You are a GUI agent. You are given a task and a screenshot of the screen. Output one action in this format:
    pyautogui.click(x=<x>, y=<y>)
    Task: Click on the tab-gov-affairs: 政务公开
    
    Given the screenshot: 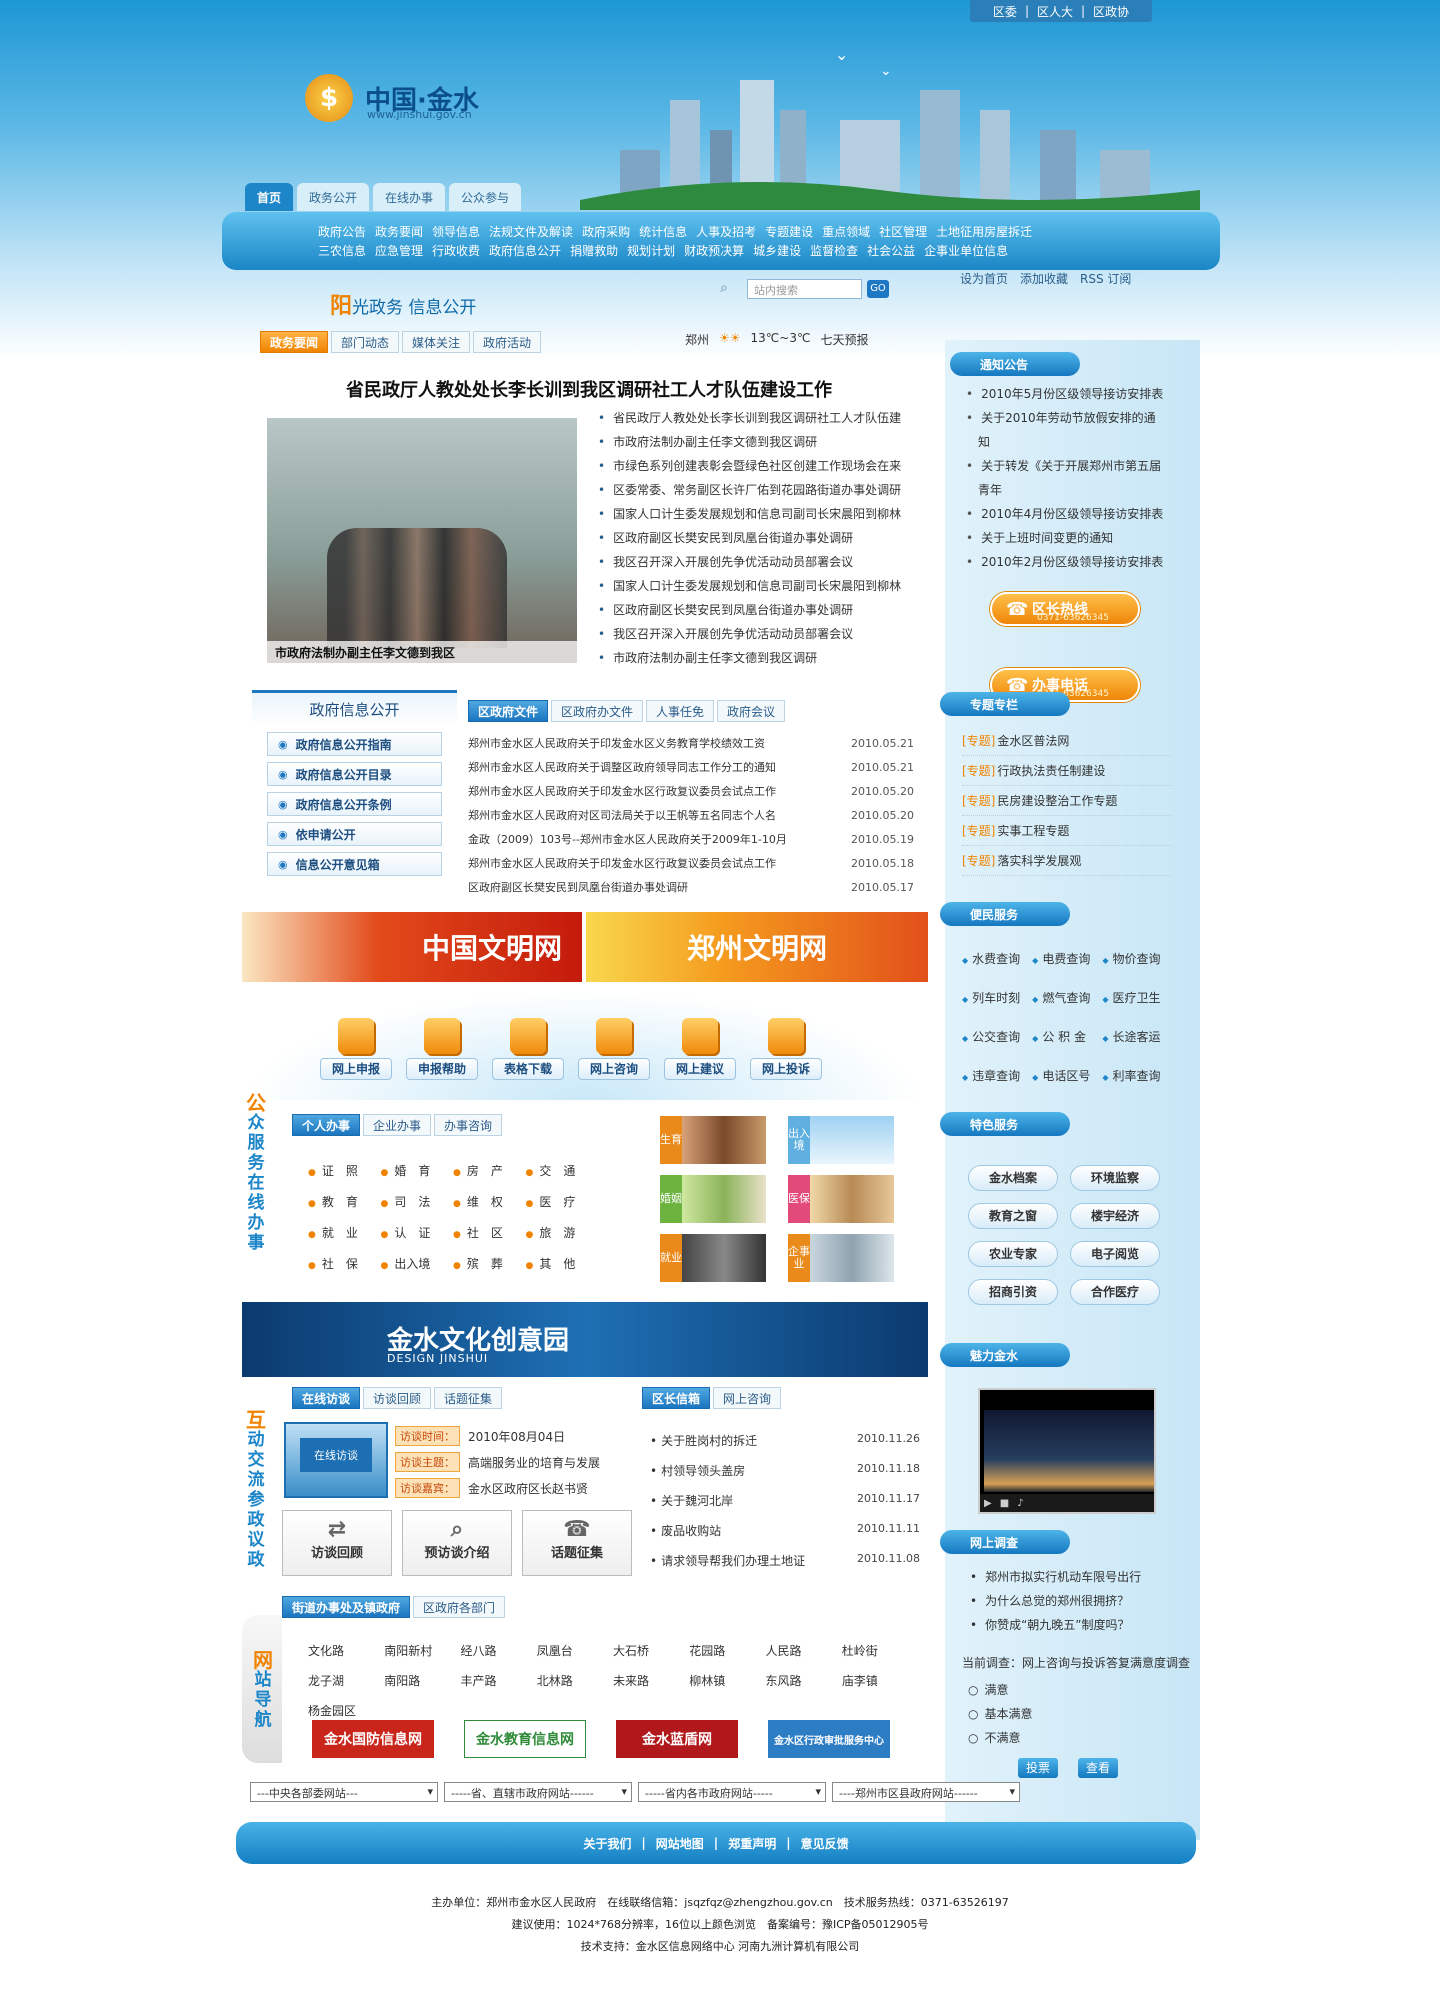 What is the action you would take?
    pyautogui.click(x=333, y=197)
    